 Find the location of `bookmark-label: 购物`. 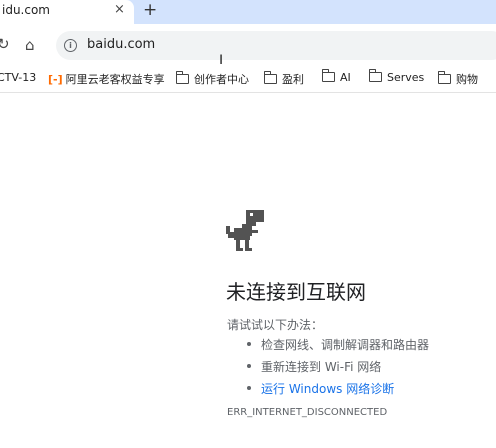

bookmark-label: 购物 is located at coordinates (467, 79).